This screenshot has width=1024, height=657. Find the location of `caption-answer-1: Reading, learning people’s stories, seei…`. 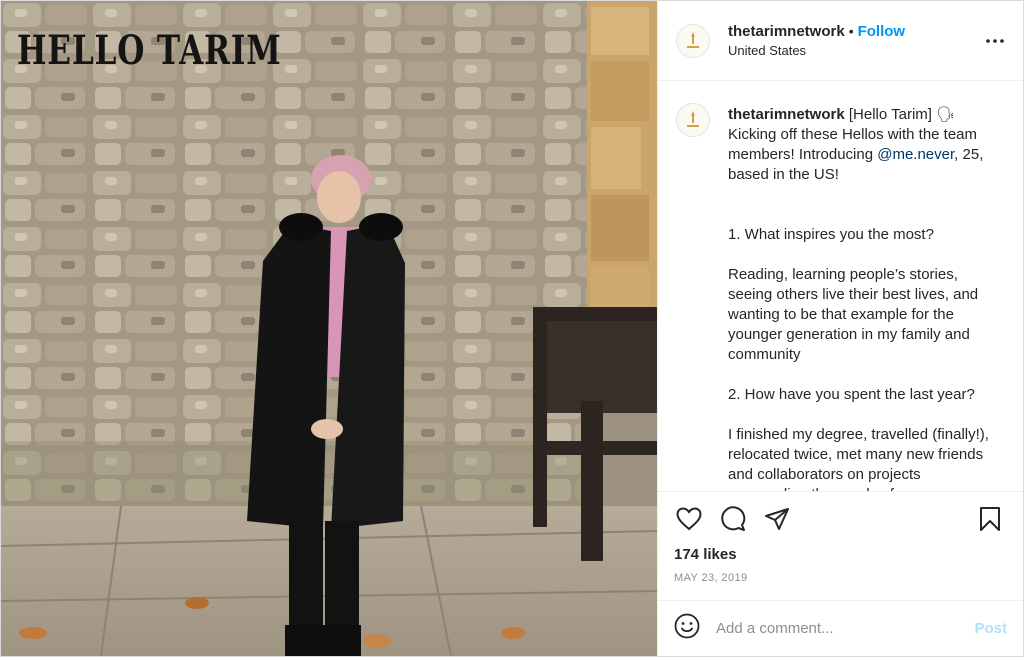

caption-answer-1: Reading, learning people’s stories, seei… is located at coordinates (853, 314).